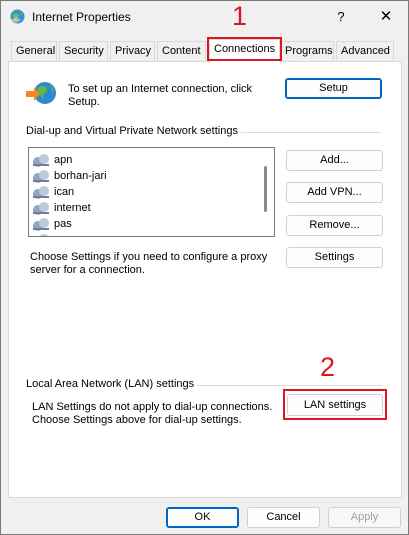 Image resolution: width=409 pixels, height=535 pixels. Describe the element at coordinates (341, 17) in the screenshot. I see `help-button: ?` at that location.